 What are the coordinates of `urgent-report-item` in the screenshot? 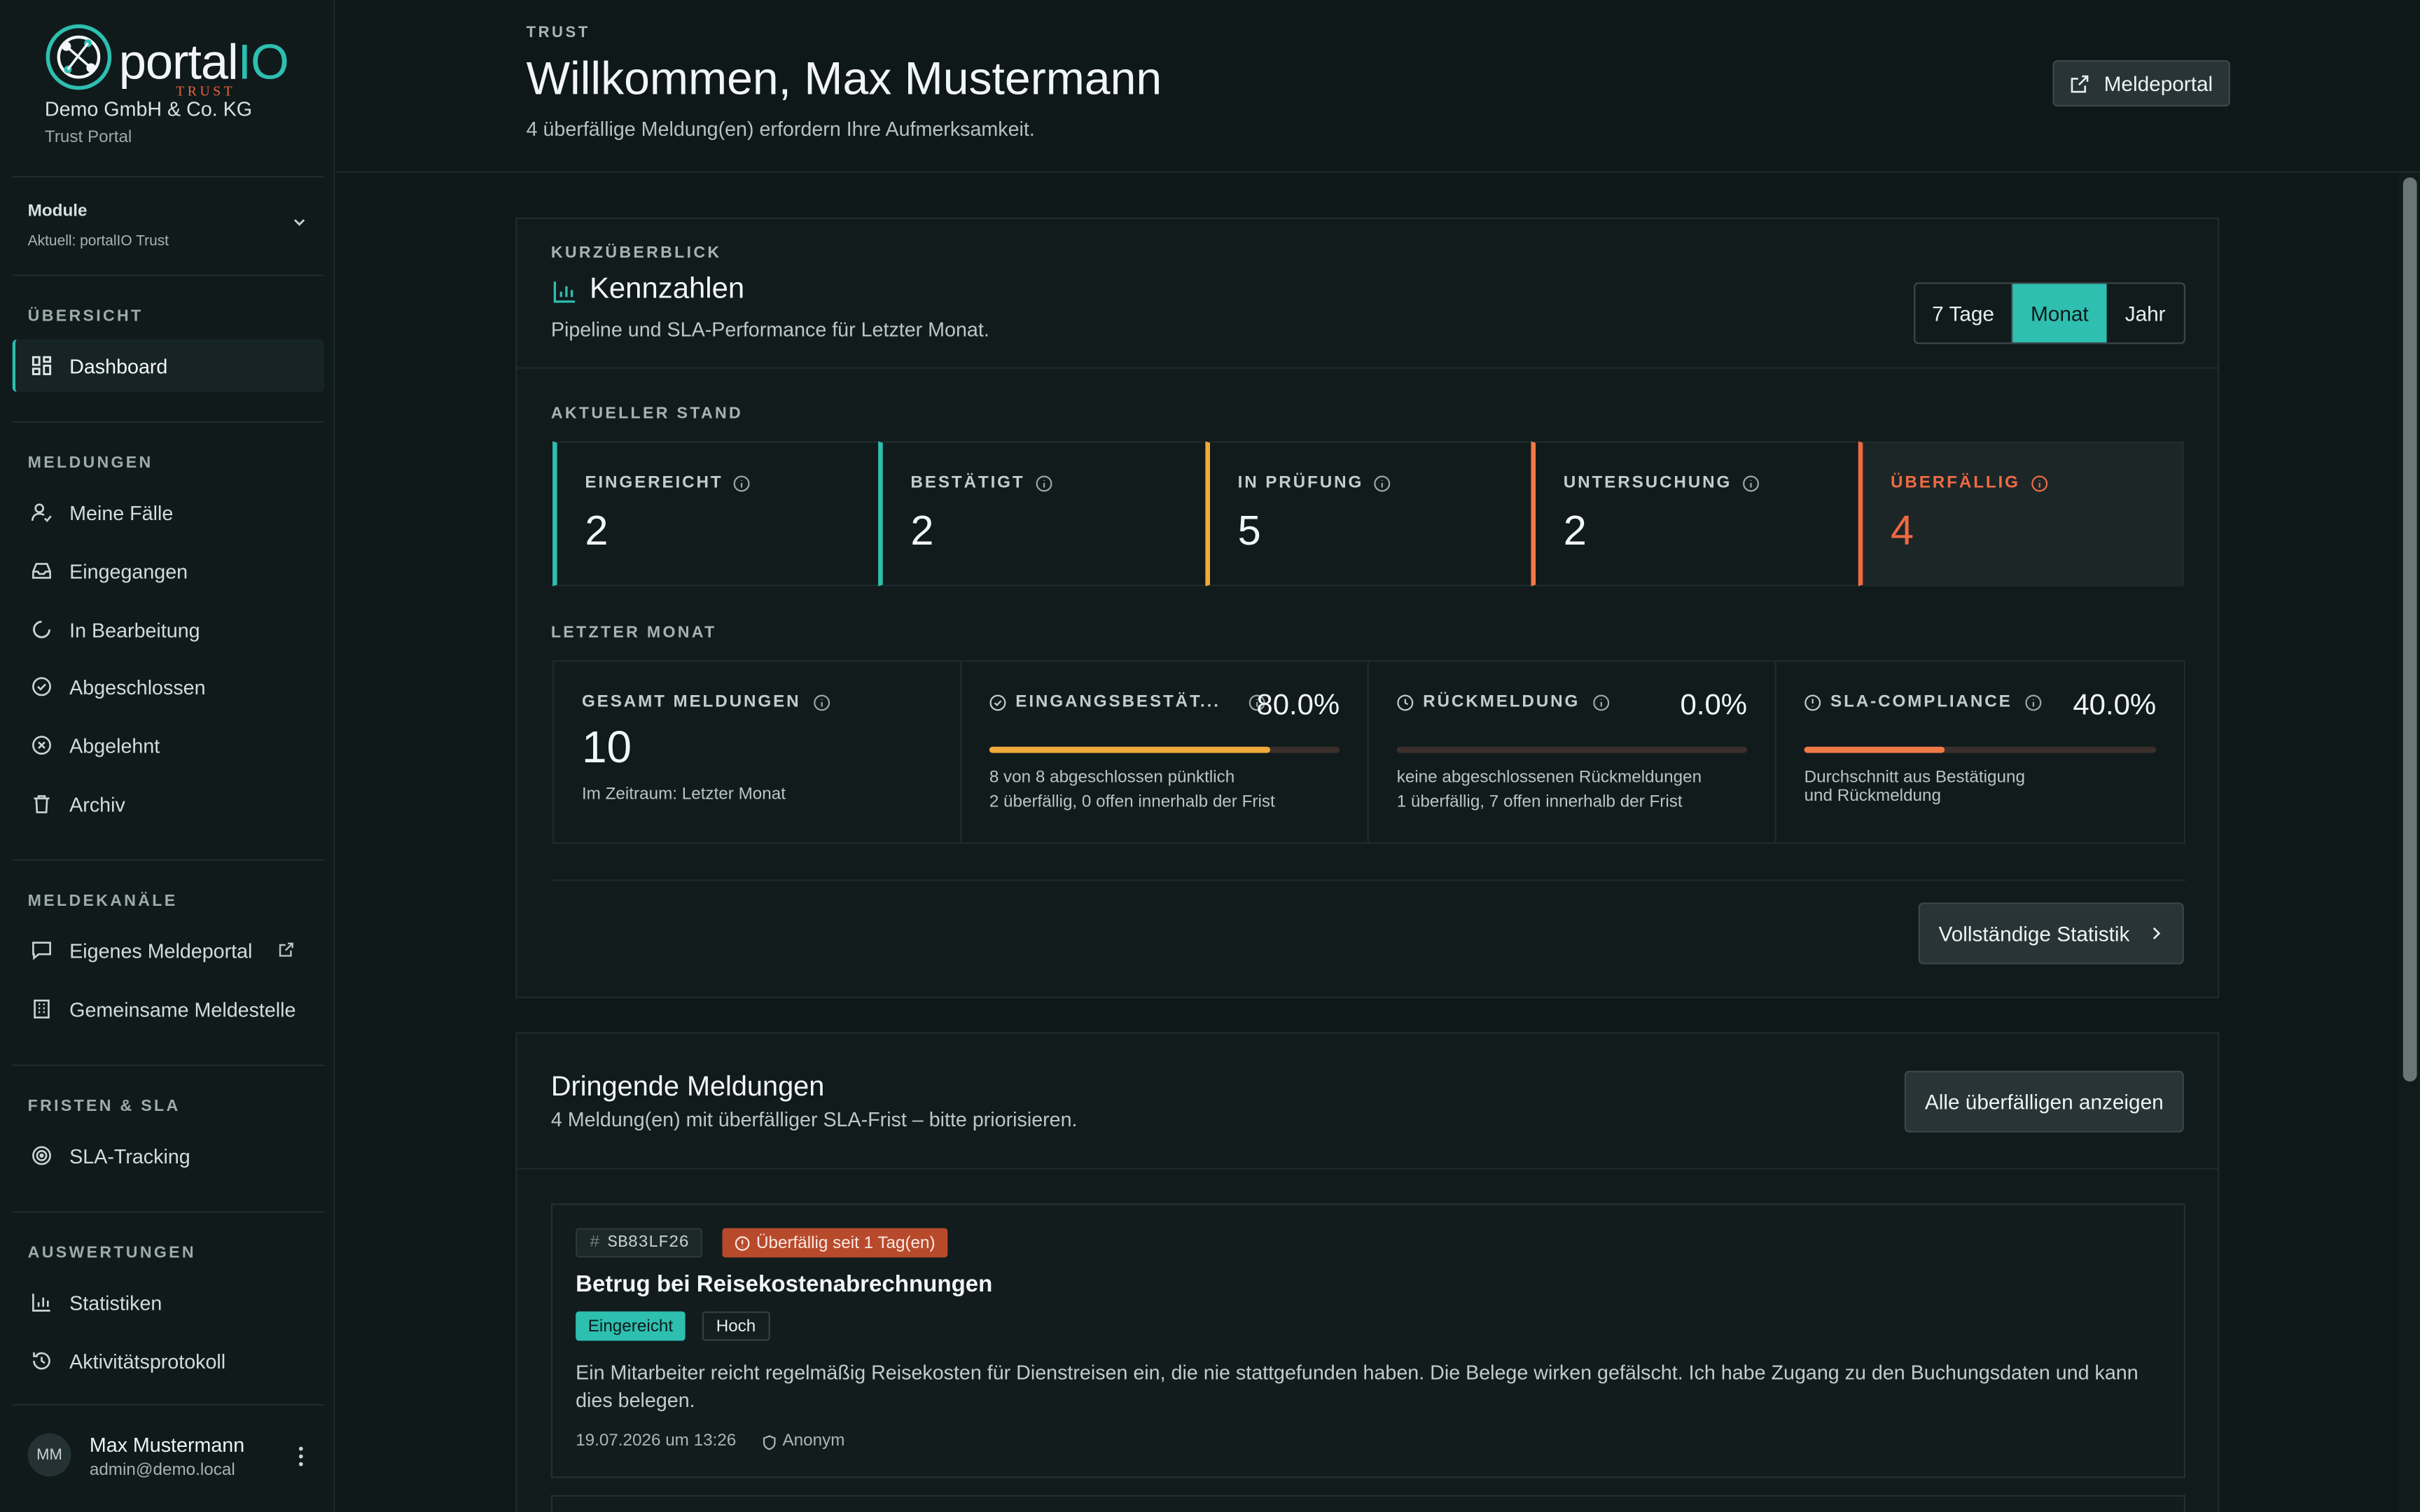 It's located at (1367, 1503).